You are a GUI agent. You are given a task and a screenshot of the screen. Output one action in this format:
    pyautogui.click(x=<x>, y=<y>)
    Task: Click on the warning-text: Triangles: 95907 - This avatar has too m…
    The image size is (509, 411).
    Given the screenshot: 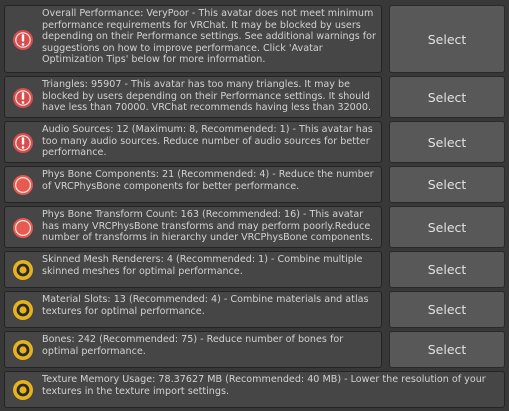 What is the action you would take?
    pyautogui.click(x=207, y=96)
    